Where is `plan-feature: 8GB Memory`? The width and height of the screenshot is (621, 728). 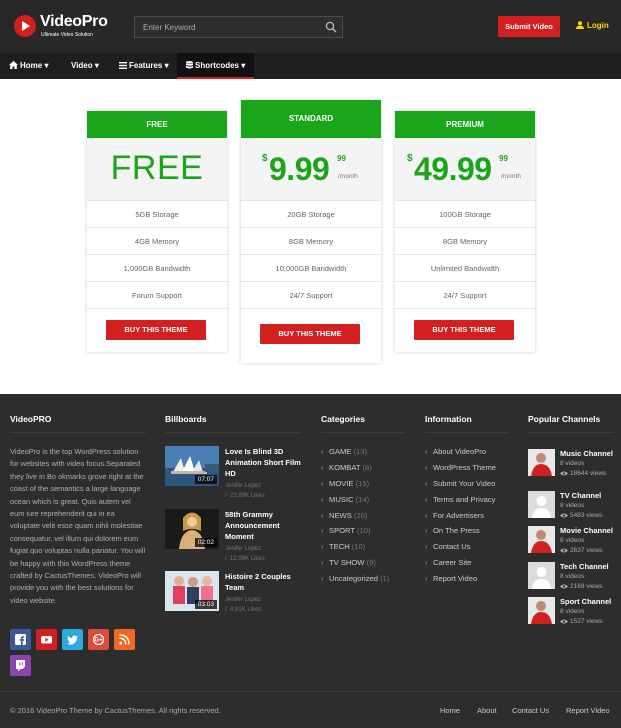 plan-feature: 8GB Memory is located at coordinates (465, 241).